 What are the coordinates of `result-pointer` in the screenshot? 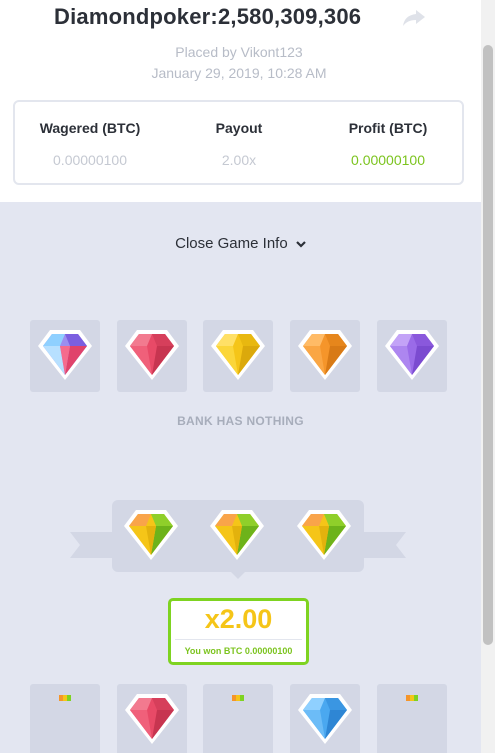 It's located at (238, 574).